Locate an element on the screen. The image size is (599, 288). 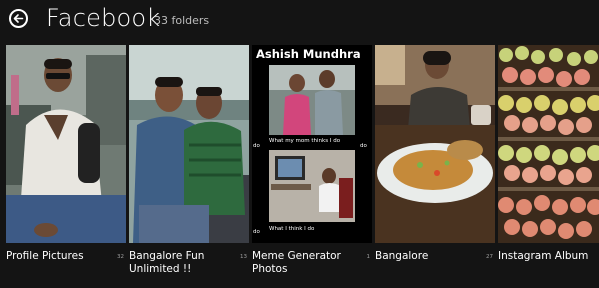
folder-count-badge: 13 is located at coordinates (243, 257).